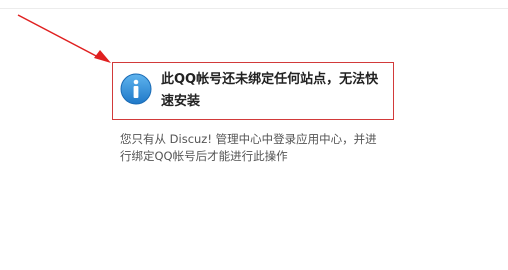 This screenshot has height=270, width=508. What do you see at coordinates (136, 89) in the screenshot?
I see `info-icon` at bounding box center [136, 89].